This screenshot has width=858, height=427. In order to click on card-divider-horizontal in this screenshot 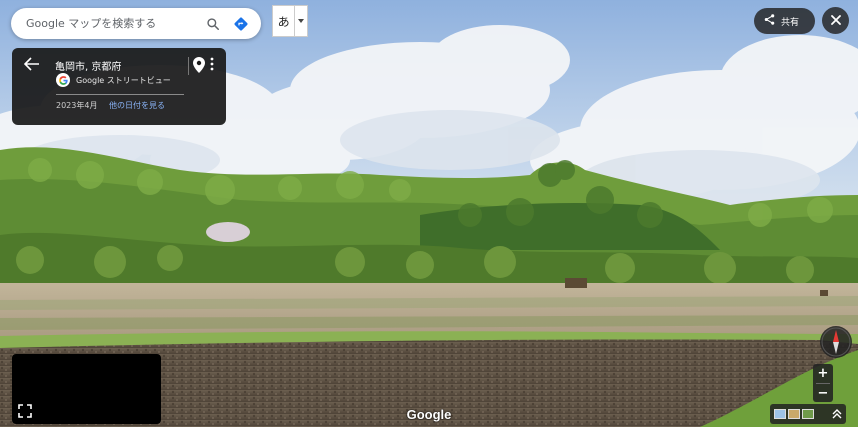, I will do `click(120, 94)`.